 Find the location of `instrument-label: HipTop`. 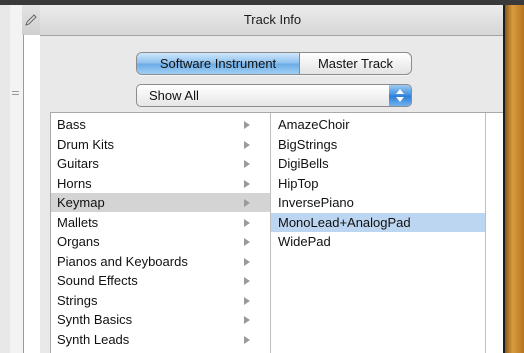

instrument-label: HipTop is located at coordinates (298, 183).